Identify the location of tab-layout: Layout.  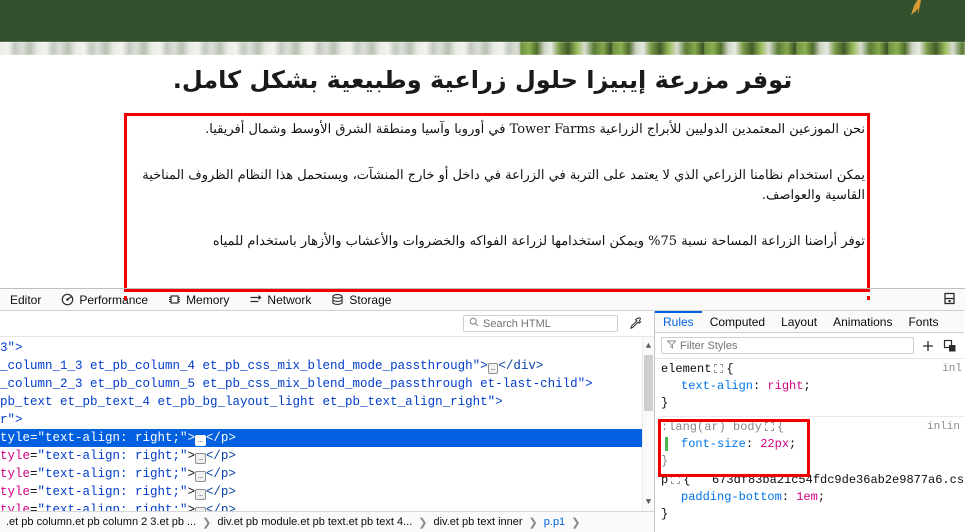
(799, 321).